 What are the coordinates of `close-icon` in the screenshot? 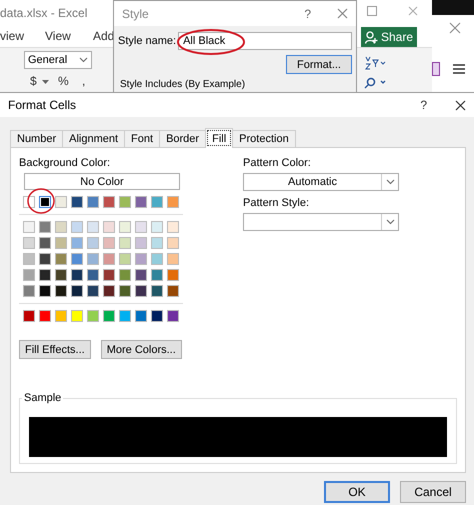 It's located at (460, 105).